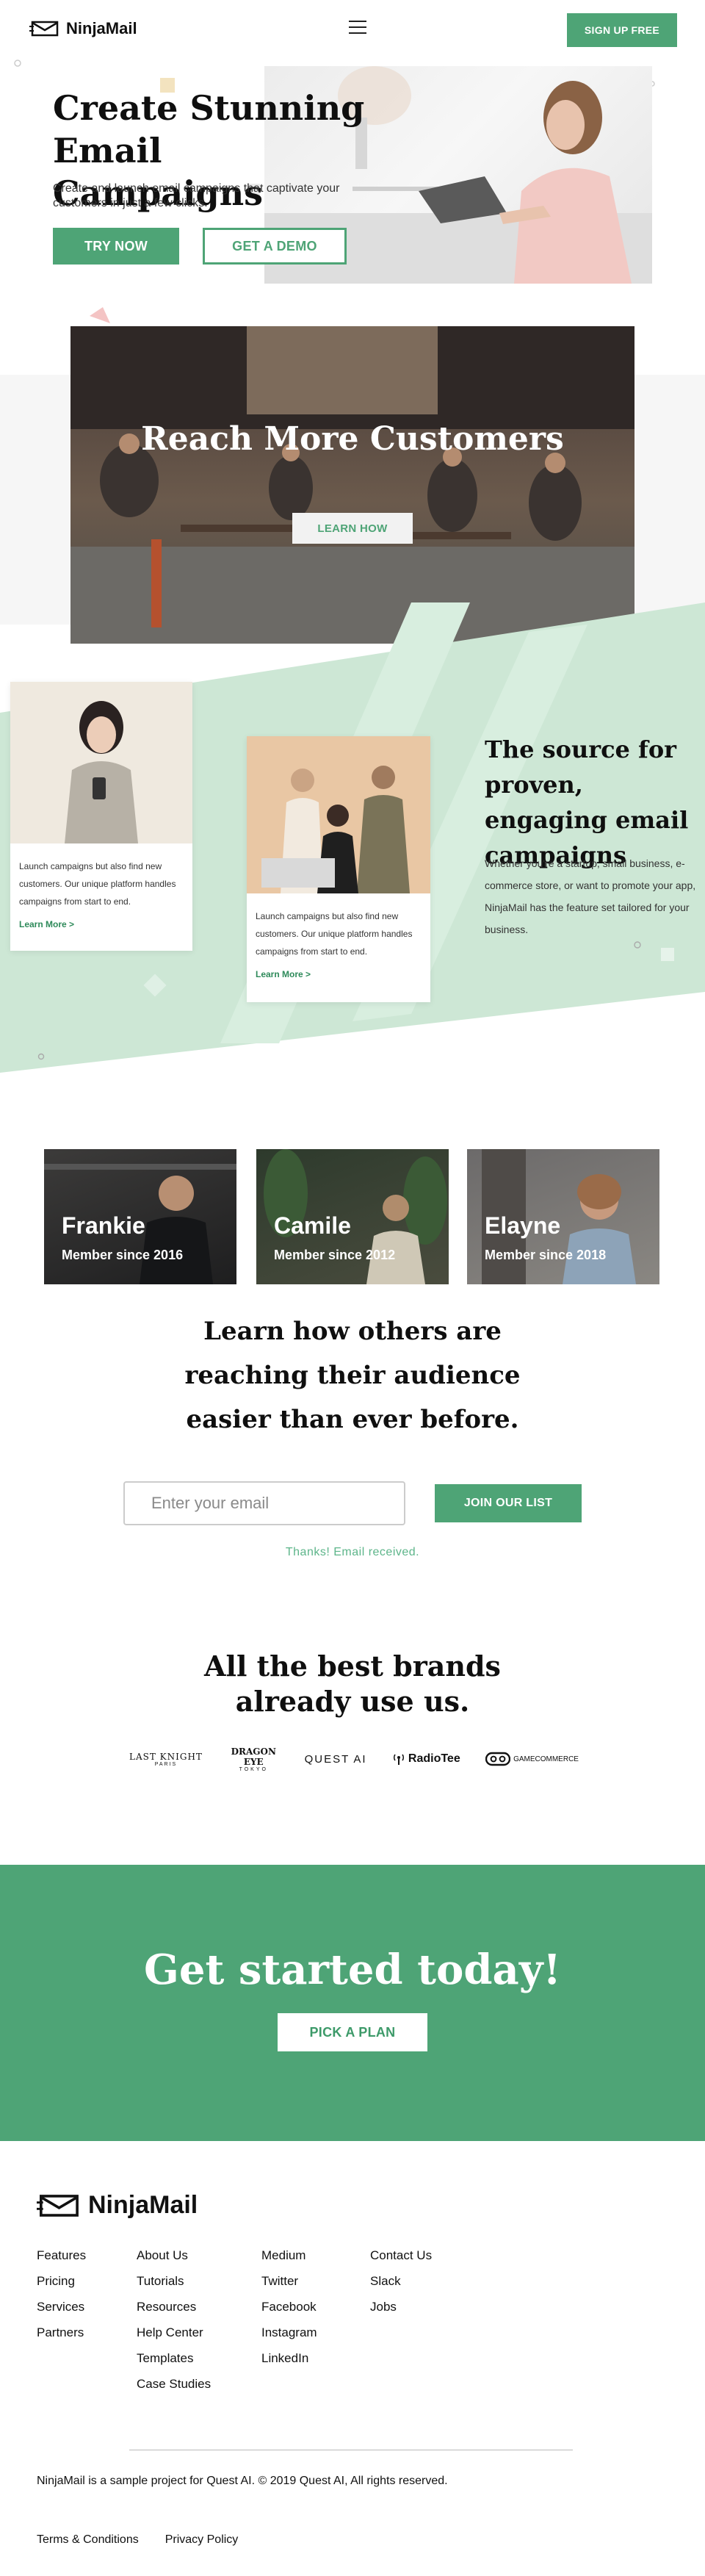  I want to click on signup-button: SIGN UP FREE, so click(622, 30).